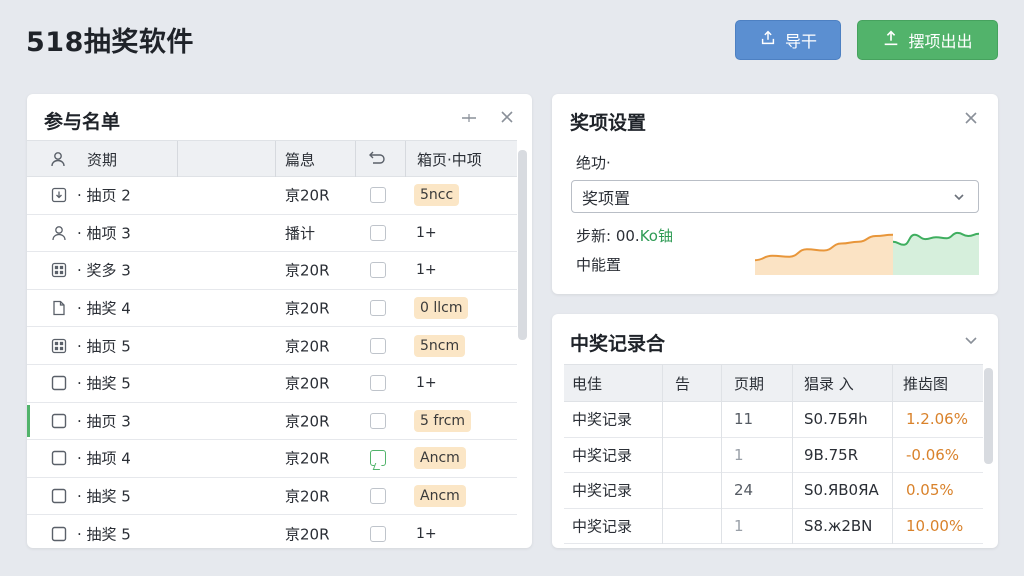  Describe the element at coordinates (836, 419) in the screenshot. I see `record-cell-4: S0.7БЯh` at that location.